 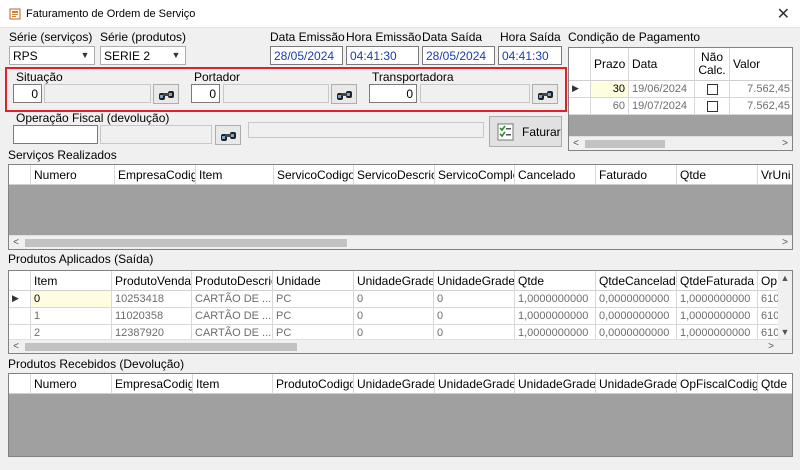 I want to click on cell: 1, so click(x=71, y=316).